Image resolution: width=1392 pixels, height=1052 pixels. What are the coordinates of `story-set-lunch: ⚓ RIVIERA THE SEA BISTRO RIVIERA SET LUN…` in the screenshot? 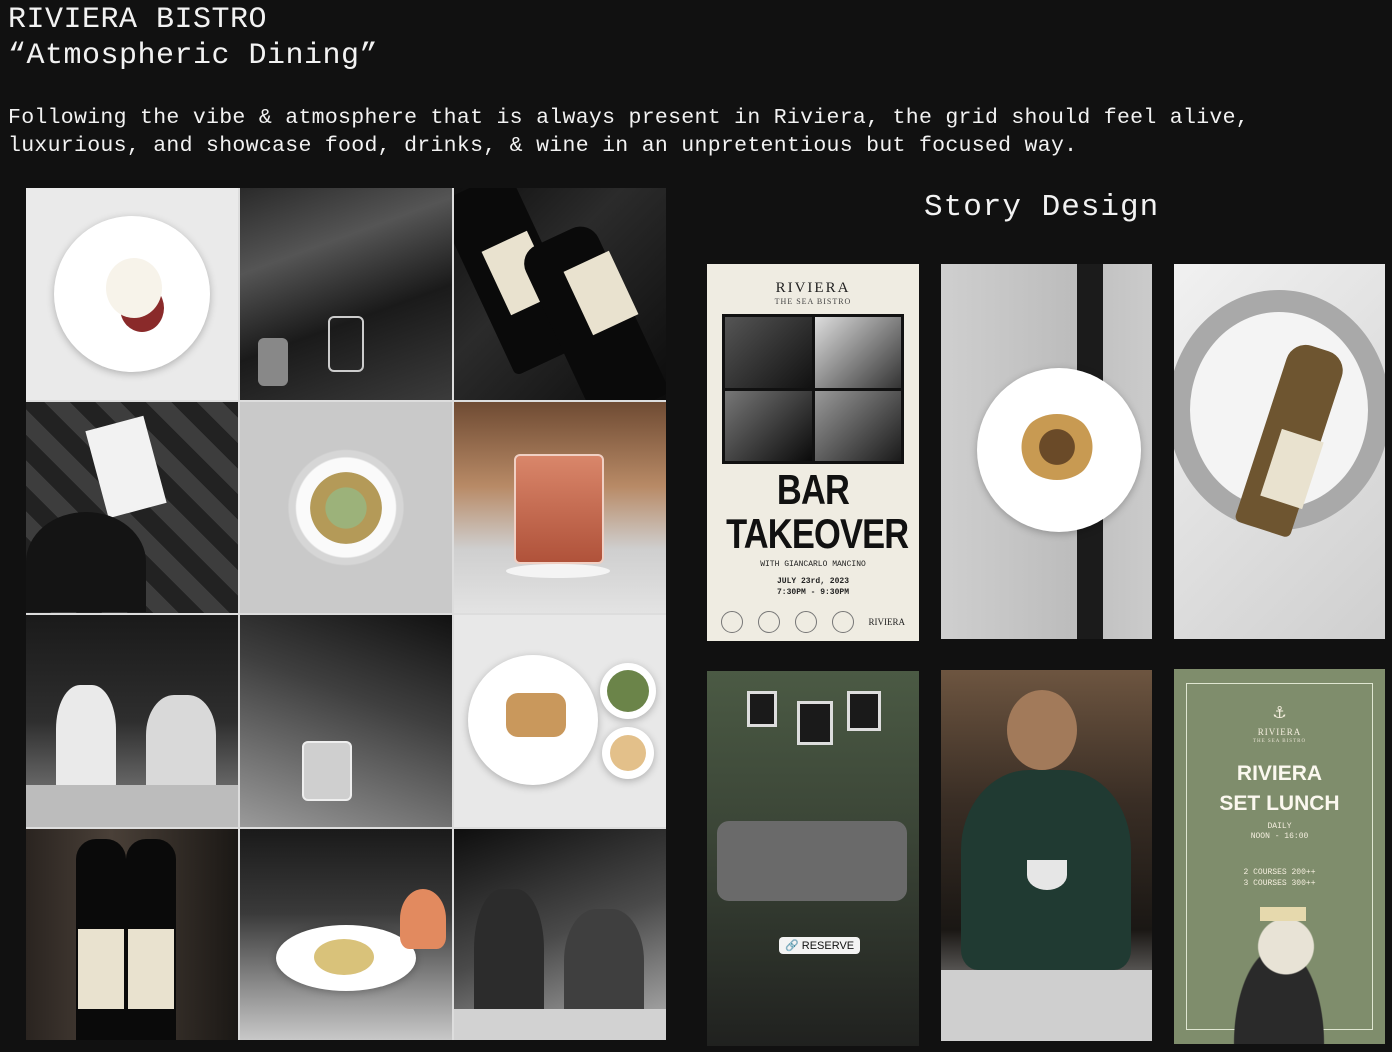 It's located at (1279, 856).